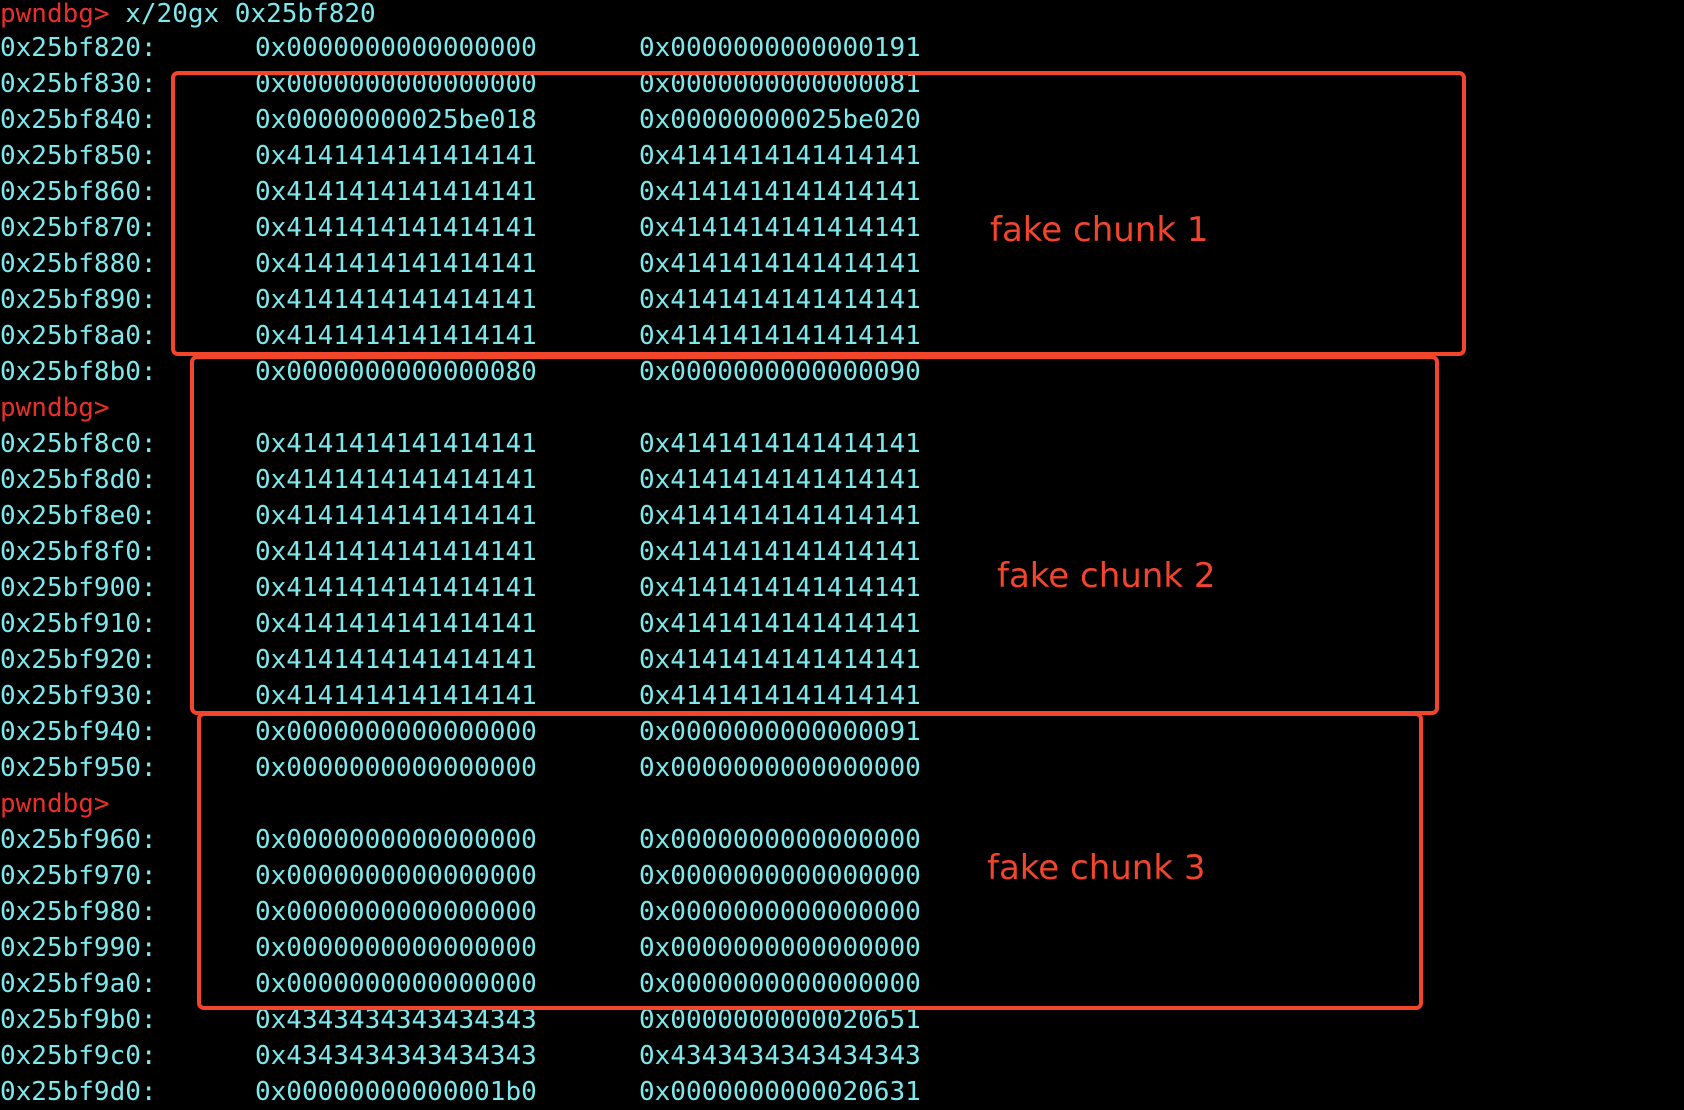 The height and width of the screenshot is (1110, 1684). I want to click on memory-value: 0x0000000000020631, so click(780, 1092).